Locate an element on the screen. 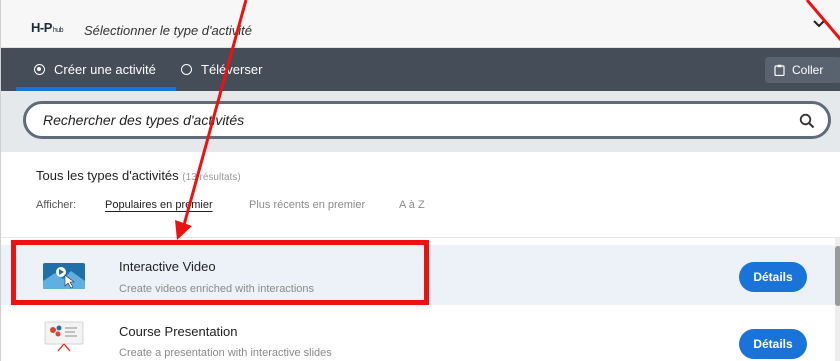 This screenshot has width=840, height=361. content-type-name: Course Presentation is located at coordinates (178, 331).